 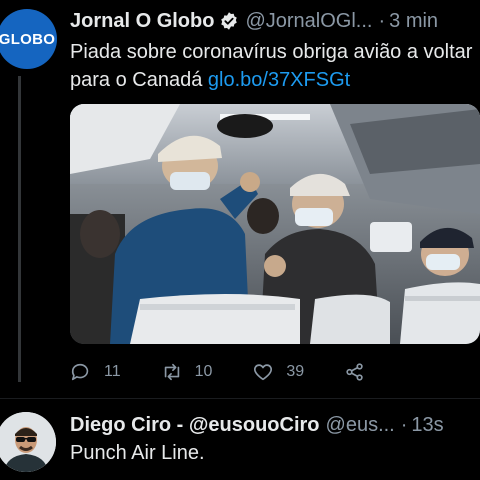 I want to click on tweet-actions: 11 10 39, so click(x=260, y=372).